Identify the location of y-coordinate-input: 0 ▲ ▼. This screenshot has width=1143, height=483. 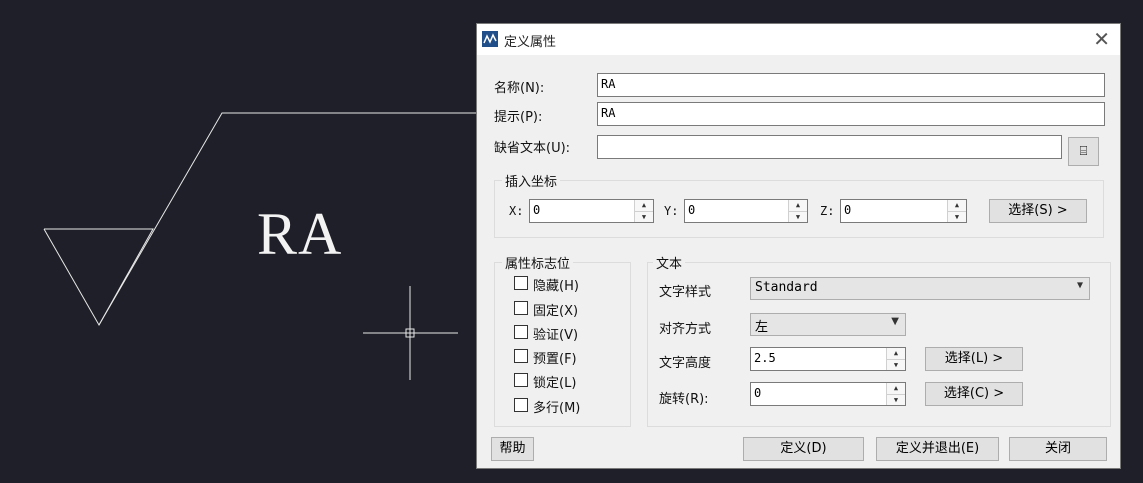
(746, 211).